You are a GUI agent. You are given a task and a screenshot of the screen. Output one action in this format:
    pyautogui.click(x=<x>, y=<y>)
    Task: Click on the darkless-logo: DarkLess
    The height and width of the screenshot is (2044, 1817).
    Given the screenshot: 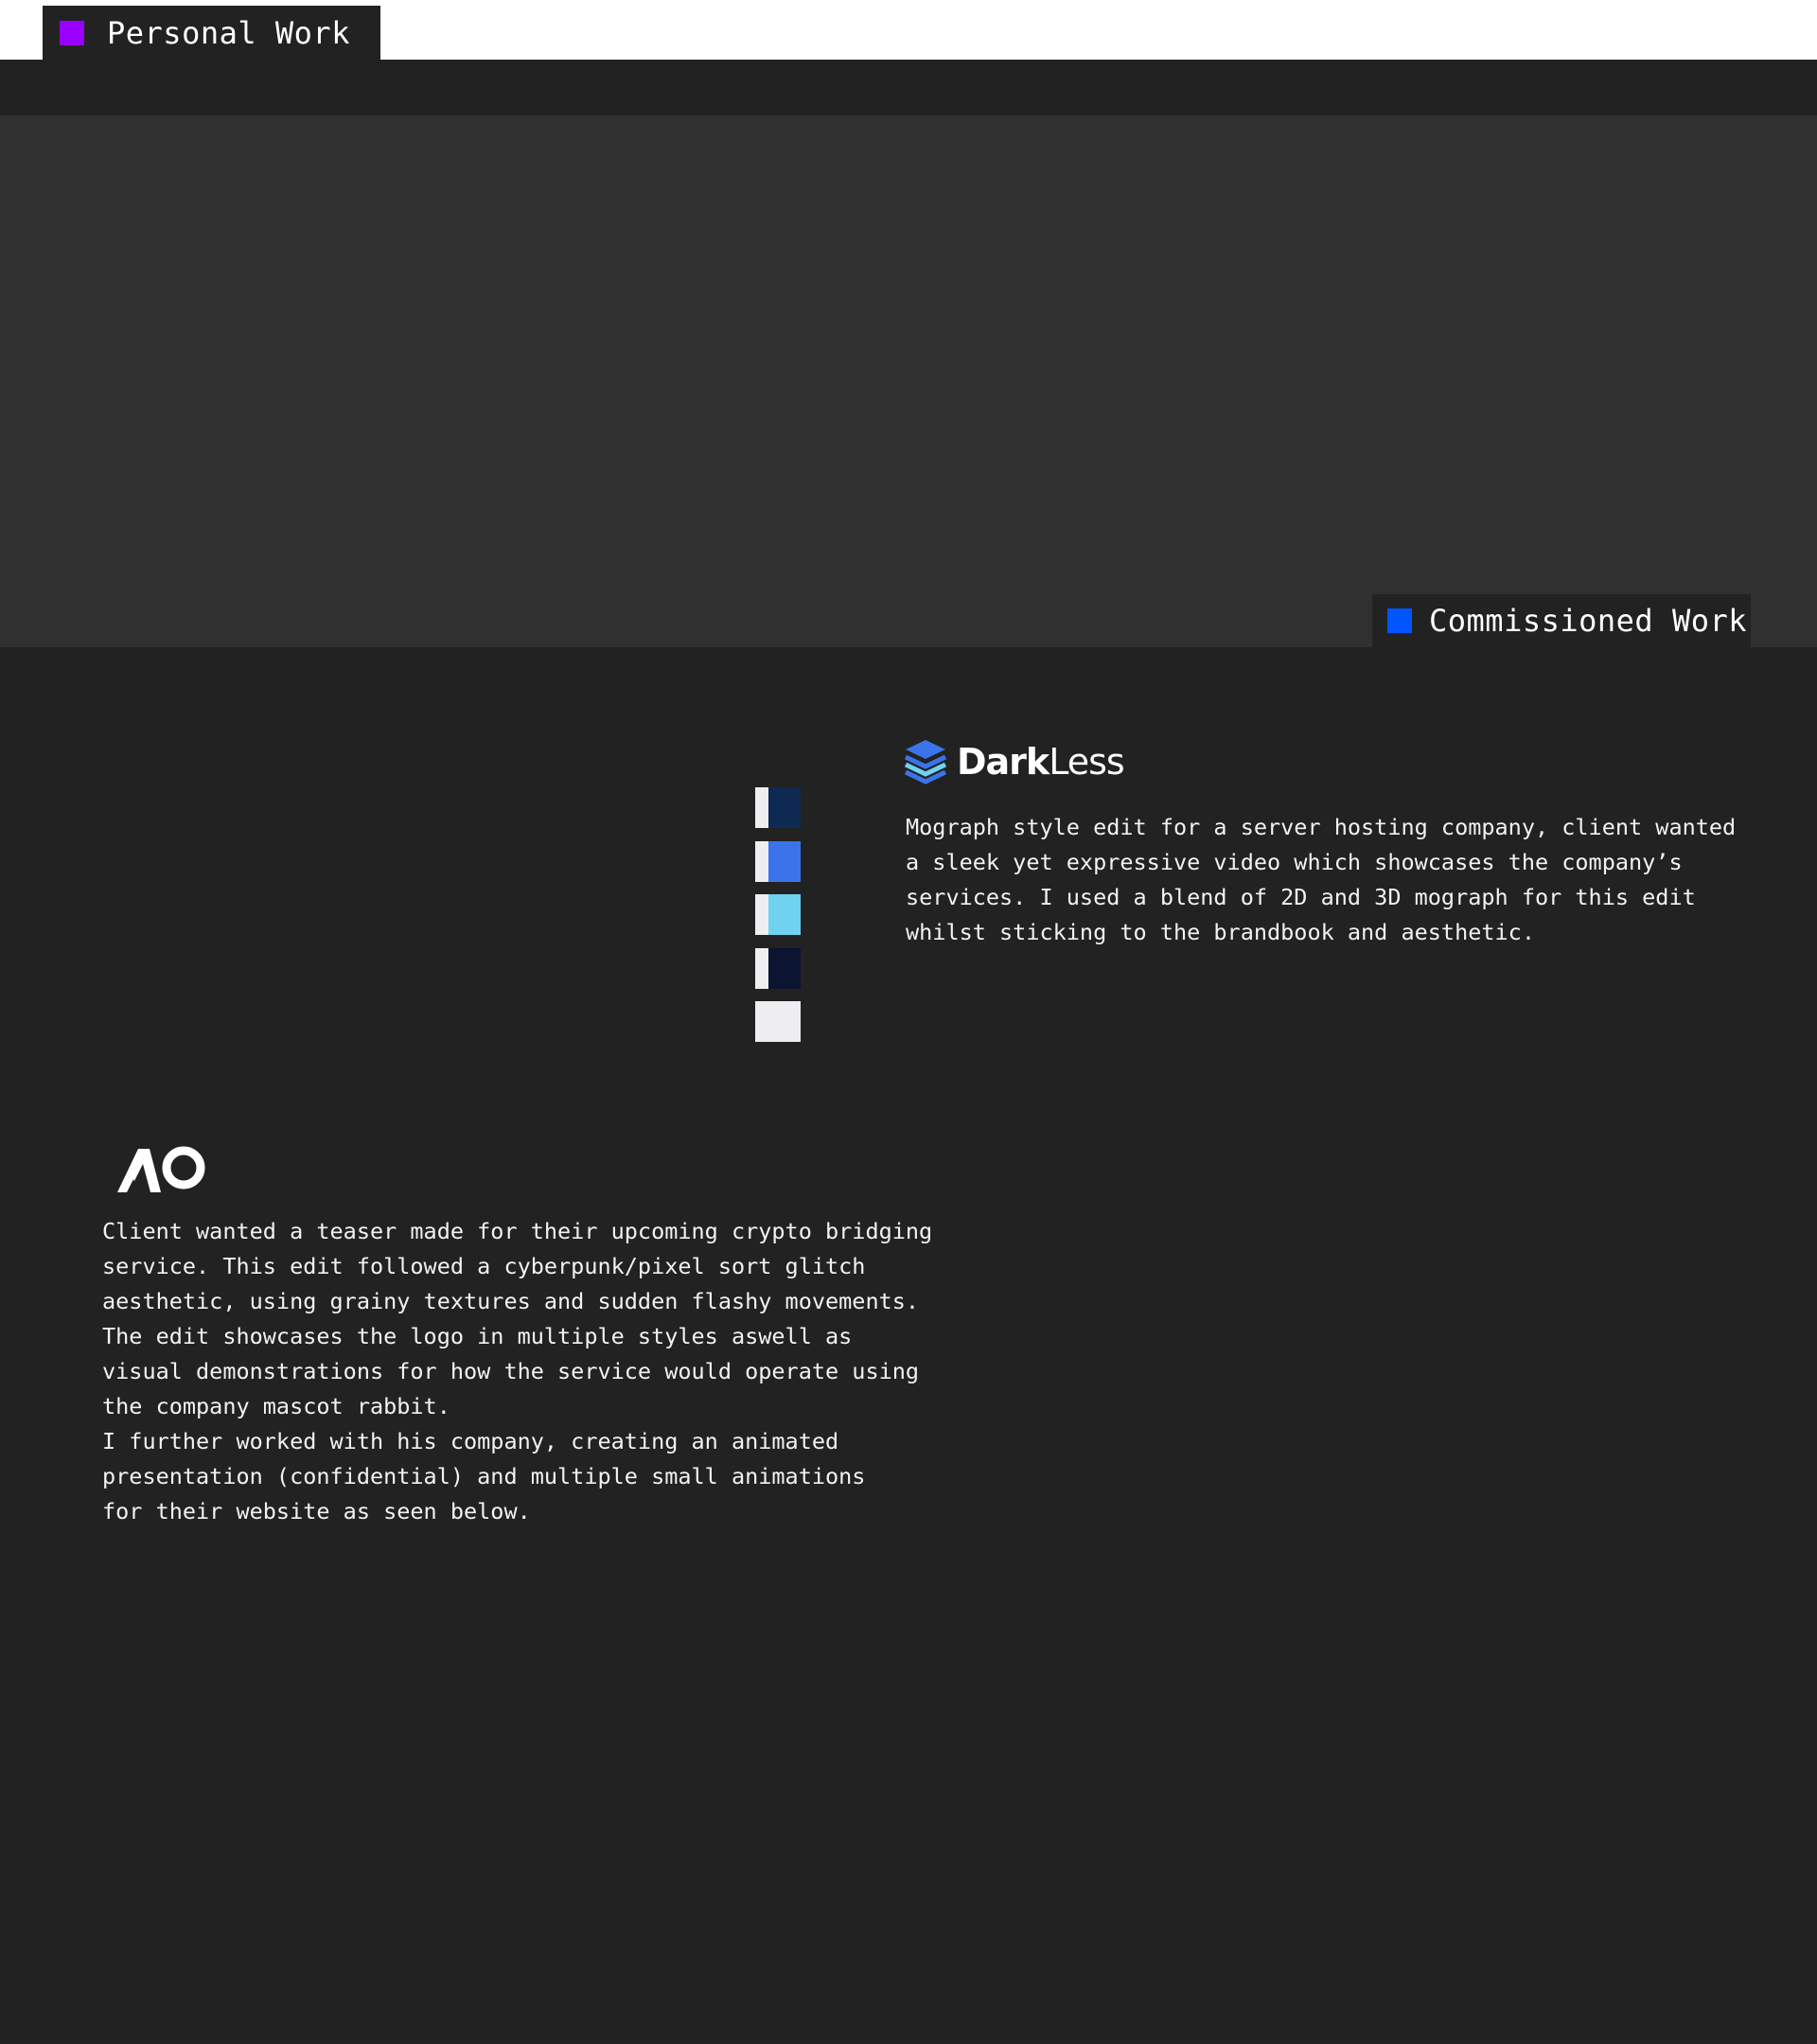 What is the action you would take?
    pyautogui.click(x=1014, y=761)
    